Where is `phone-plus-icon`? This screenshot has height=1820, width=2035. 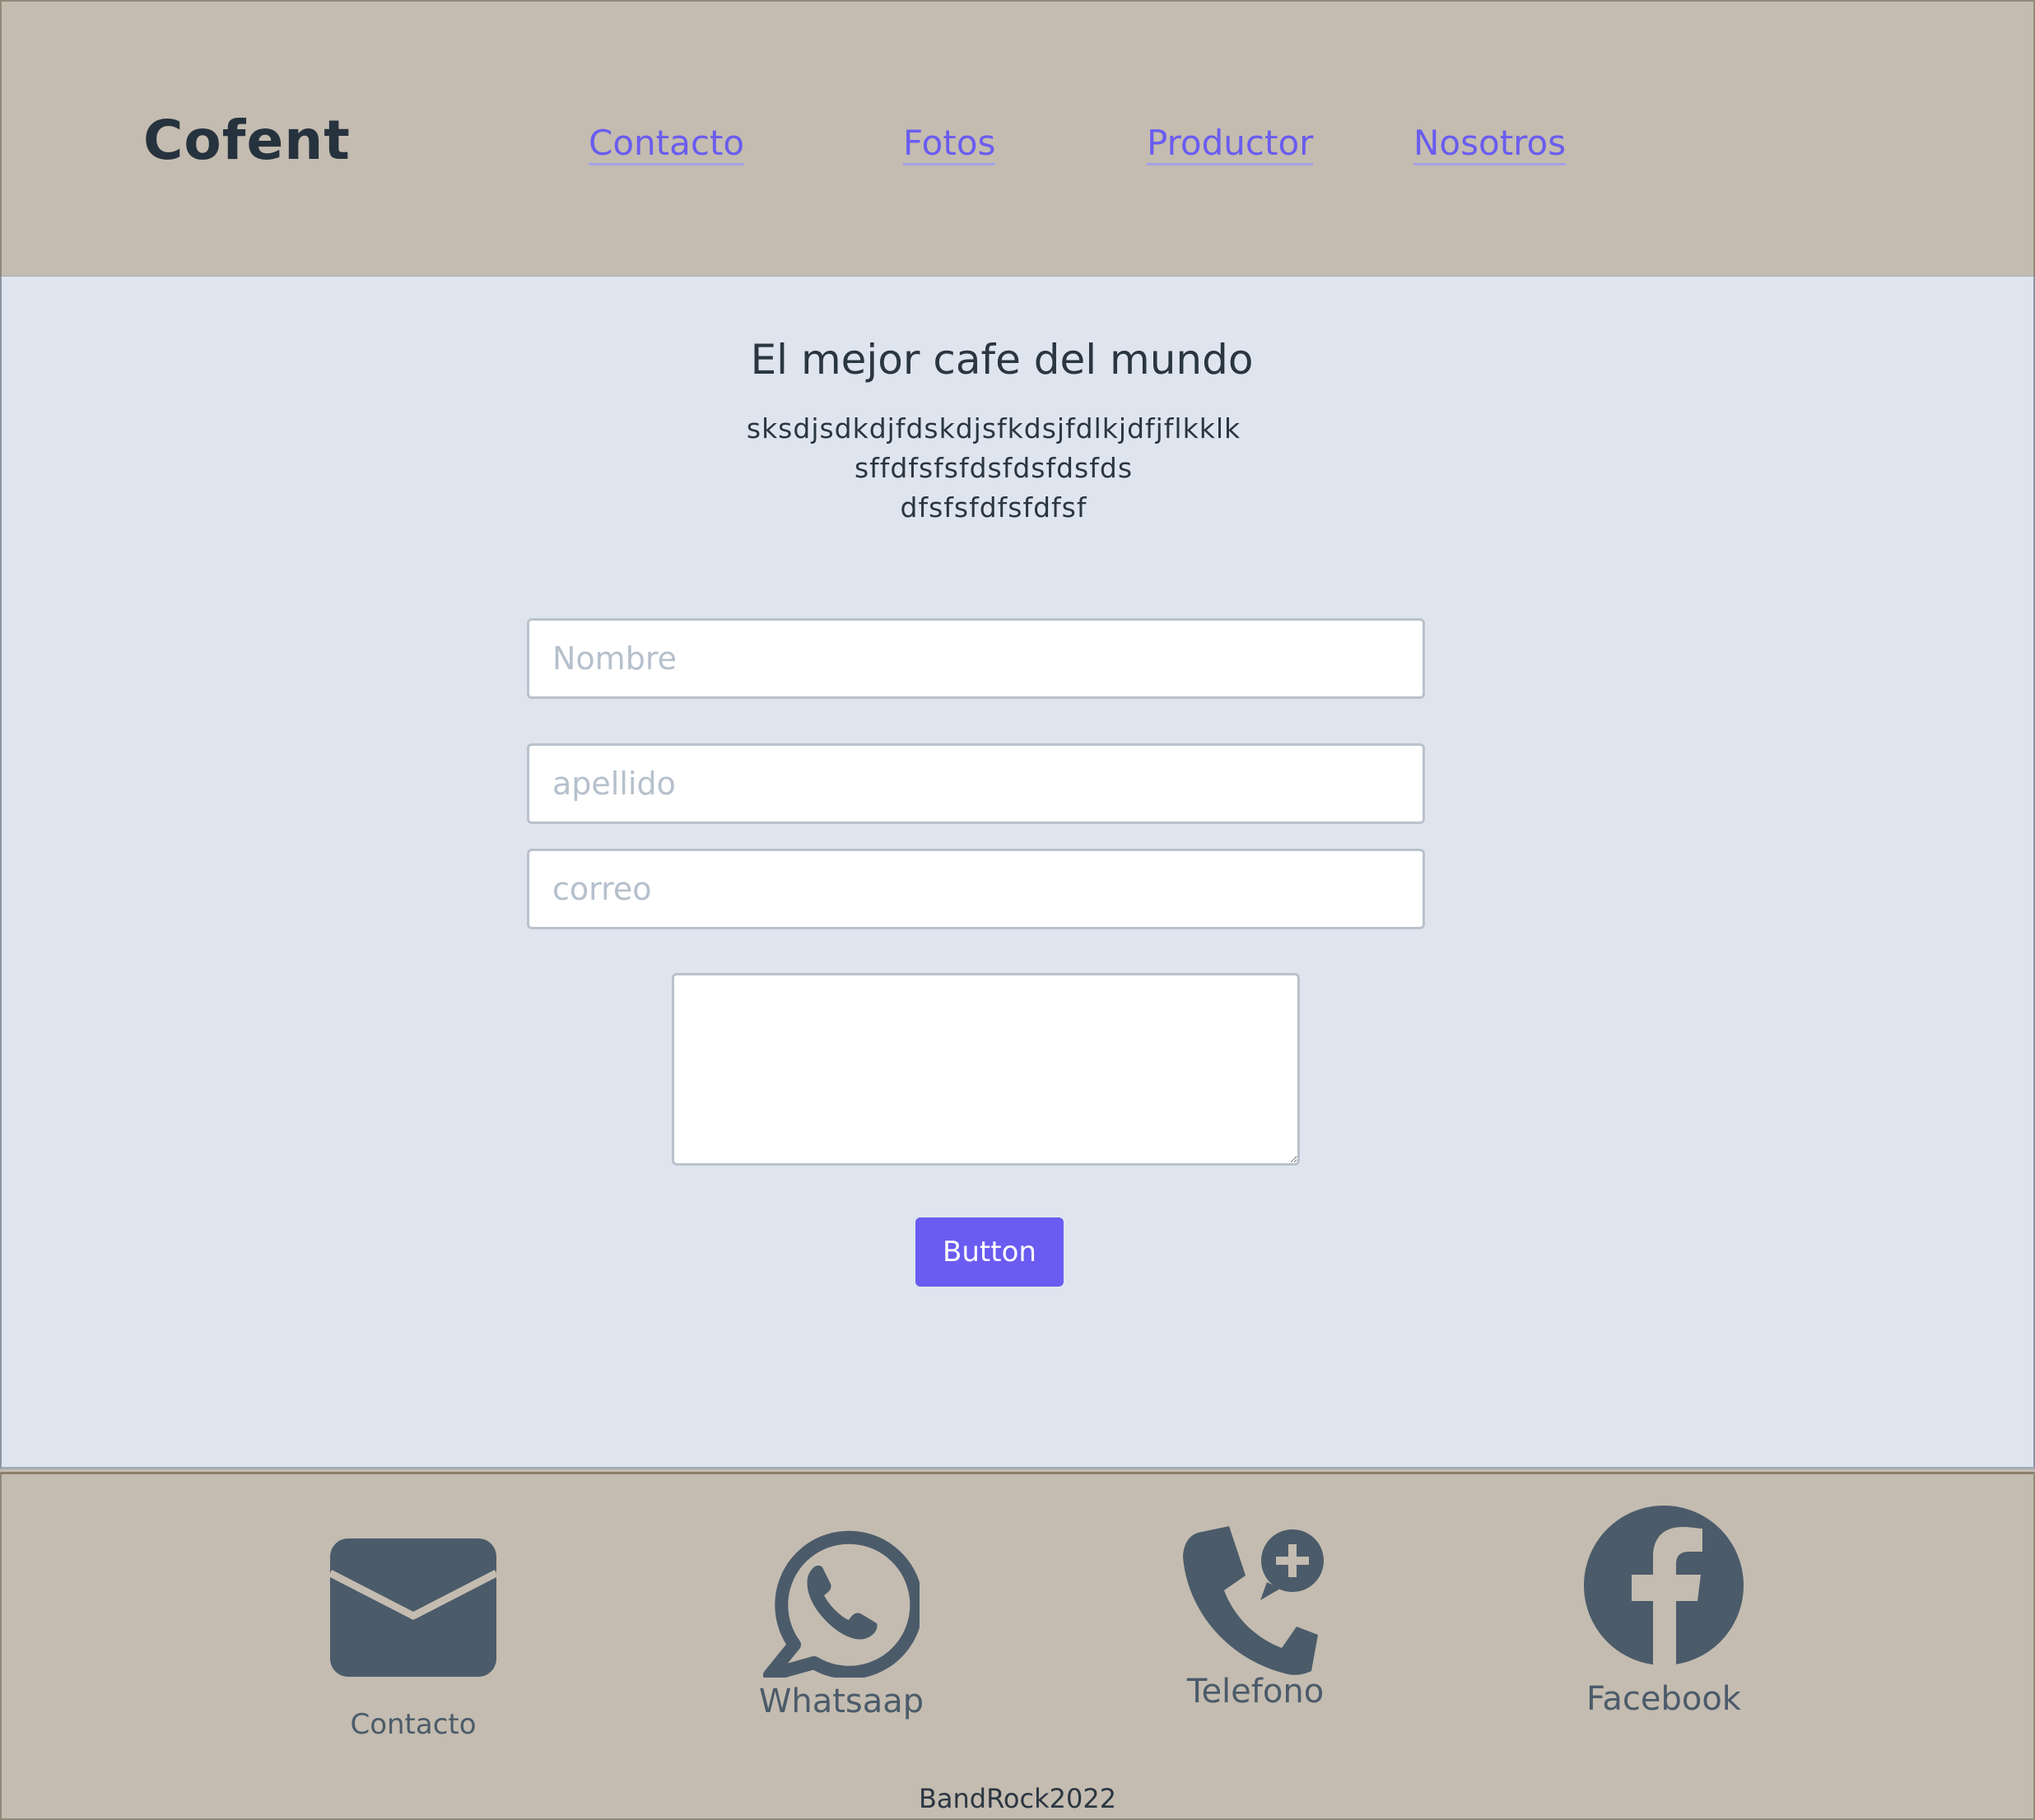 phone-plus-icon is located at coordinates (1253, 1600).